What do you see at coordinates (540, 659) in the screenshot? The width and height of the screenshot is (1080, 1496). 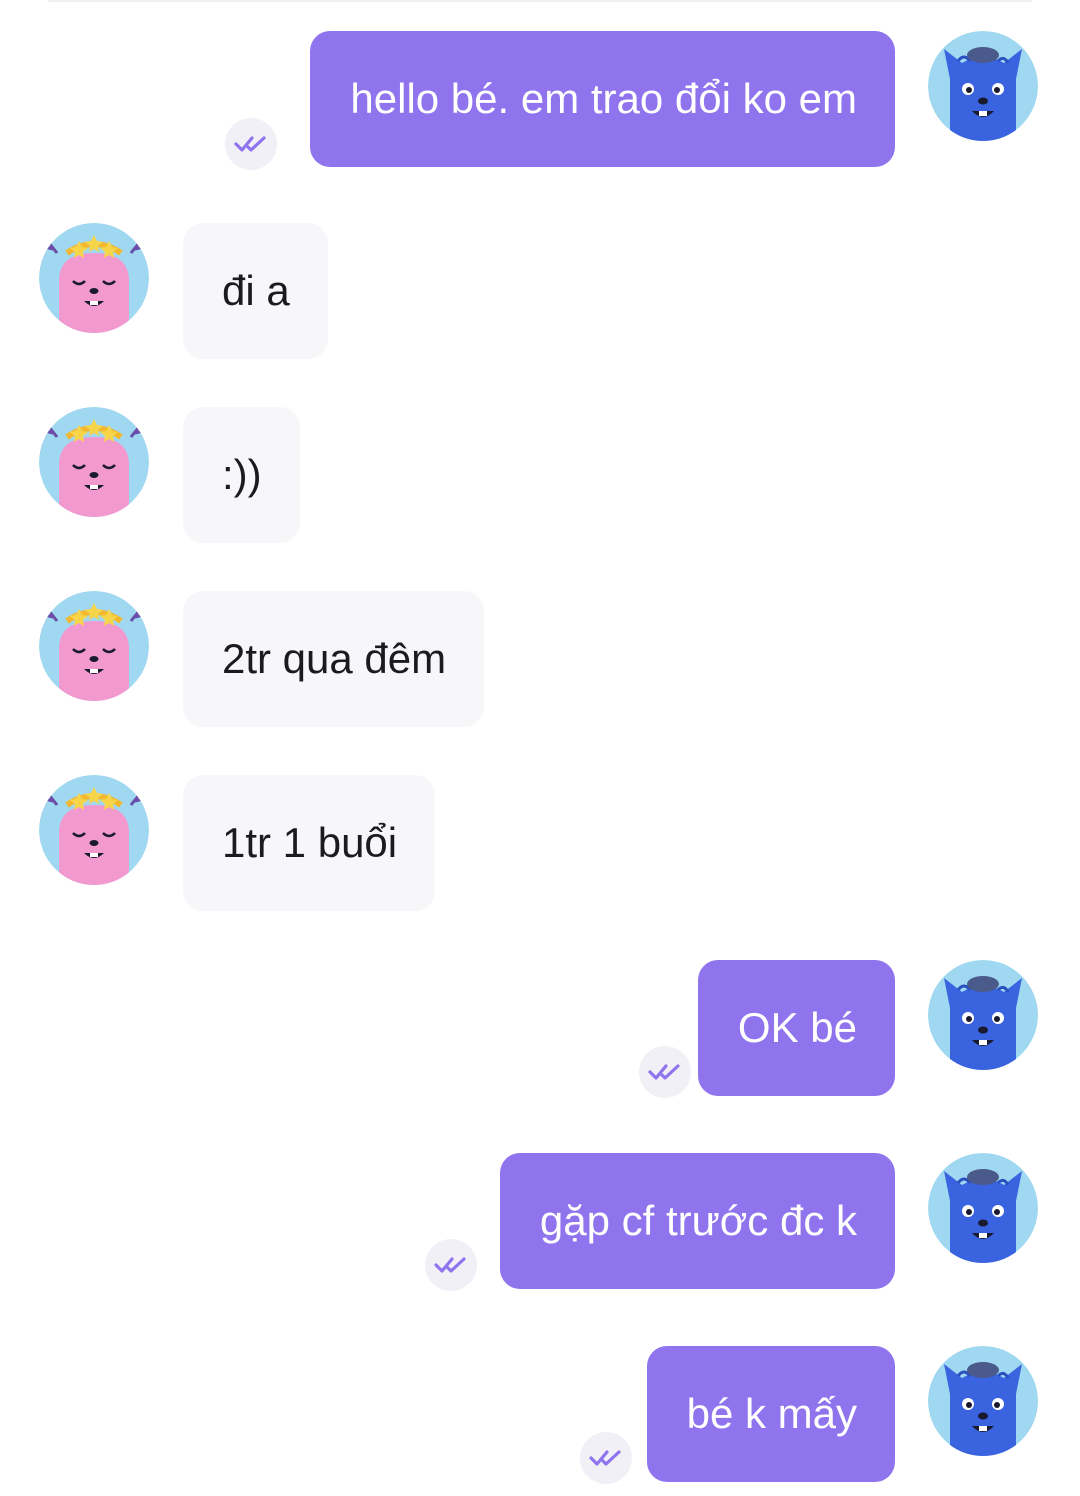 I see `message-incoming: 2tr qua đêm` at bounding box center [540, 659].